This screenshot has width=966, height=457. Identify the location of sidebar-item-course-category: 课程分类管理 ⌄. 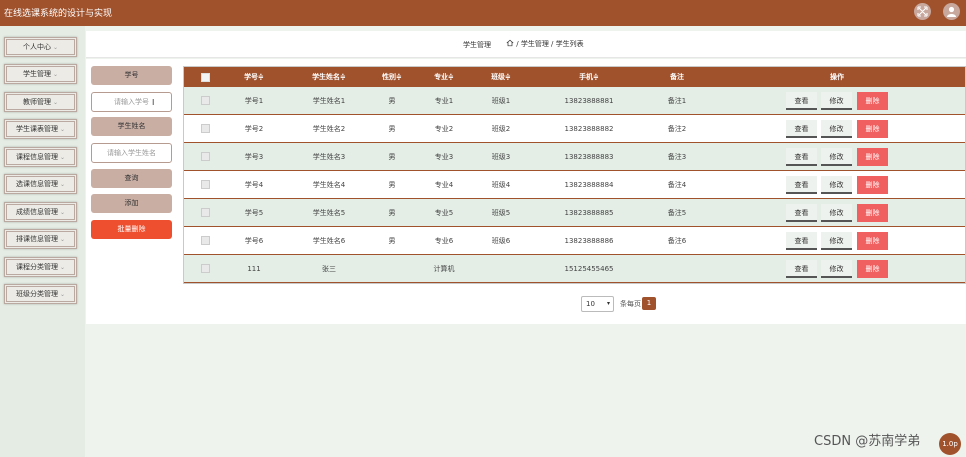
(40, 267).